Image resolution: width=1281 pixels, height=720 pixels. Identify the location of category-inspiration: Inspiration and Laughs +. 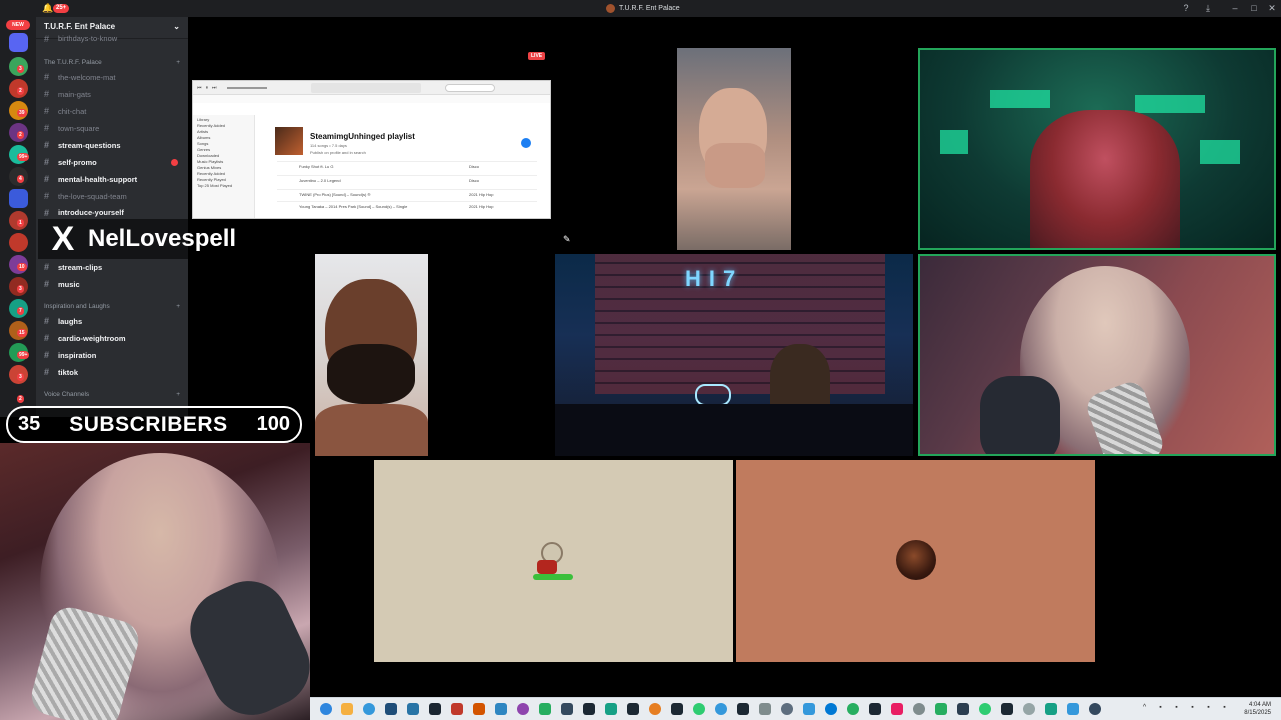
(112, 306).